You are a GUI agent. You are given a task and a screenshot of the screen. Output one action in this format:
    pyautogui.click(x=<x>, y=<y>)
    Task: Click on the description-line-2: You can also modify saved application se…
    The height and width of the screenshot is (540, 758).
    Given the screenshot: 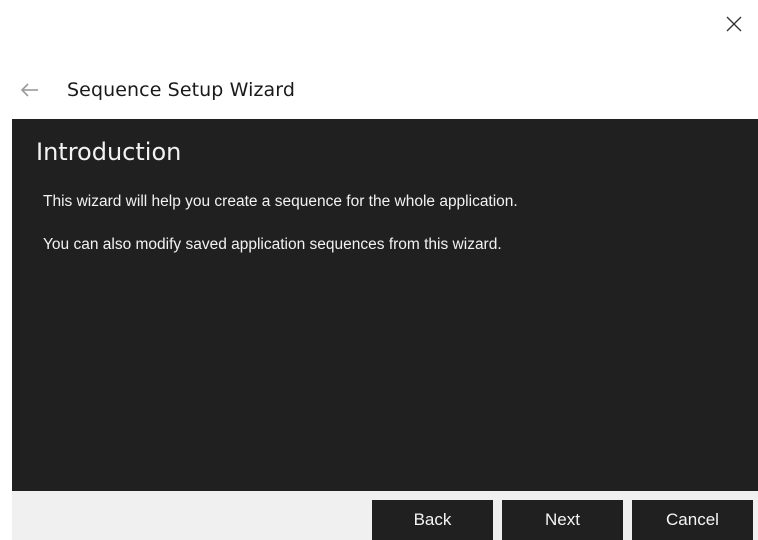 What is the action you would take?
    pyautogui.click(x=272, y=244)
    